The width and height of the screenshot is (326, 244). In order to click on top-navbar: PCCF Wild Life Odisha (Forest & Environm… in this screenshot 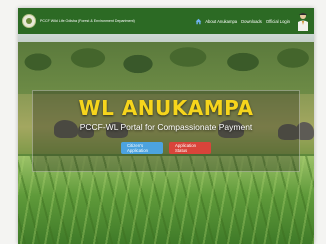, I will do `click(166, 21)`.